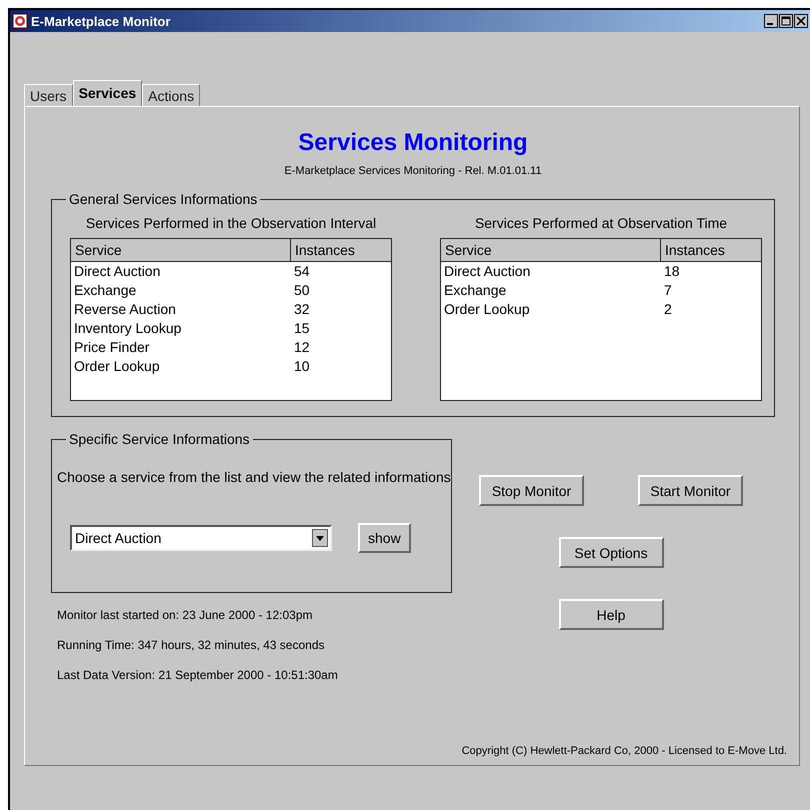  I want to click on copyright-text: Copyright (C) Hewlett-Packard Co, 2000 - Licensed to E-Move Ltd., so click(624, 751).